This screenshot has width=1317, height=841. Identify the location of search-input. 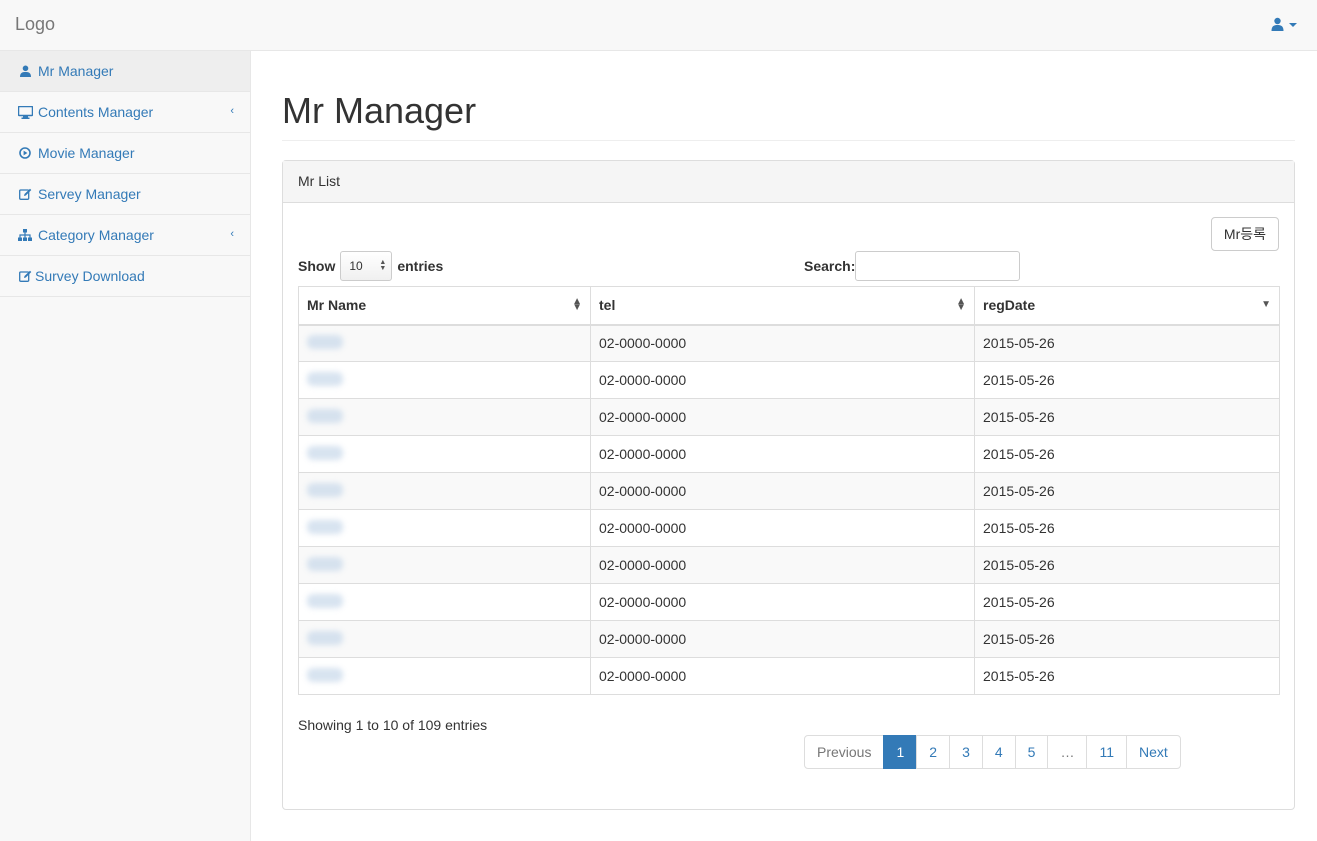
(938, 266).